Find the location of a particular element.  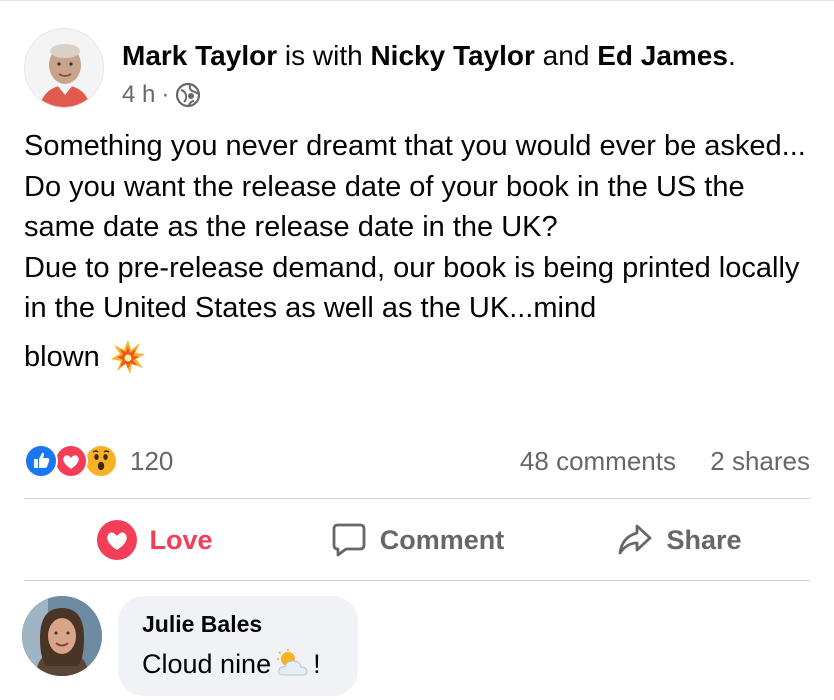

collision-emoji-icon is located at coordinates (128, 357).